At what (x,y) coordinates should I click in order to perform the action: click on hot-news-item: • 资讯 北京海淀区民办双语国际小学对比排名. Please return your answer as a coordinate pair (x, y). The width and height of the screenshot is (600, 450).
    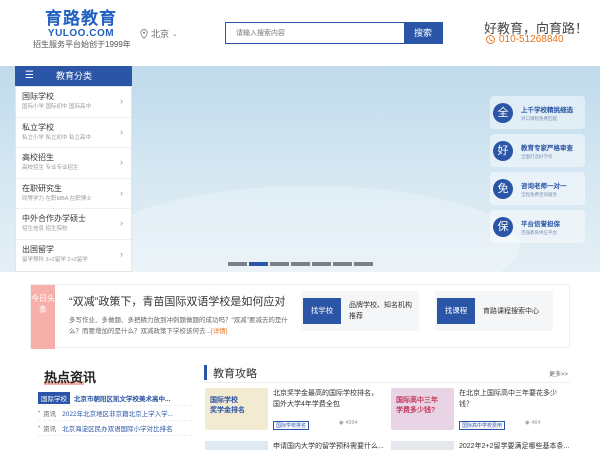
    Looking at the image, I should click on (115, 428).